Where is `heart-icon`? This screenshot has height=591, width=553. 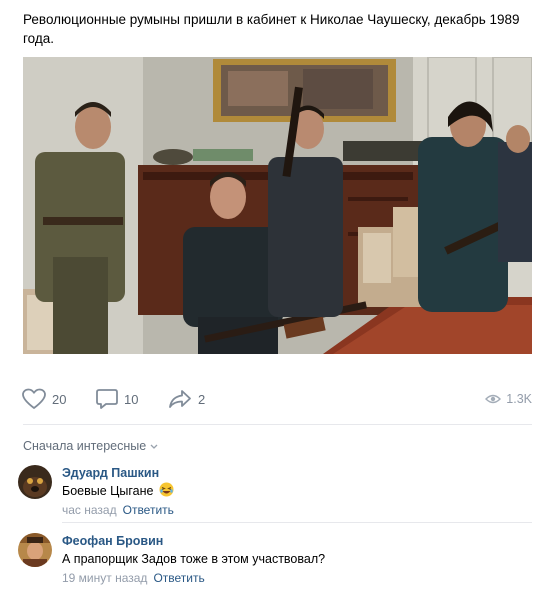 heart-icon is located at coordinates (34, 398).